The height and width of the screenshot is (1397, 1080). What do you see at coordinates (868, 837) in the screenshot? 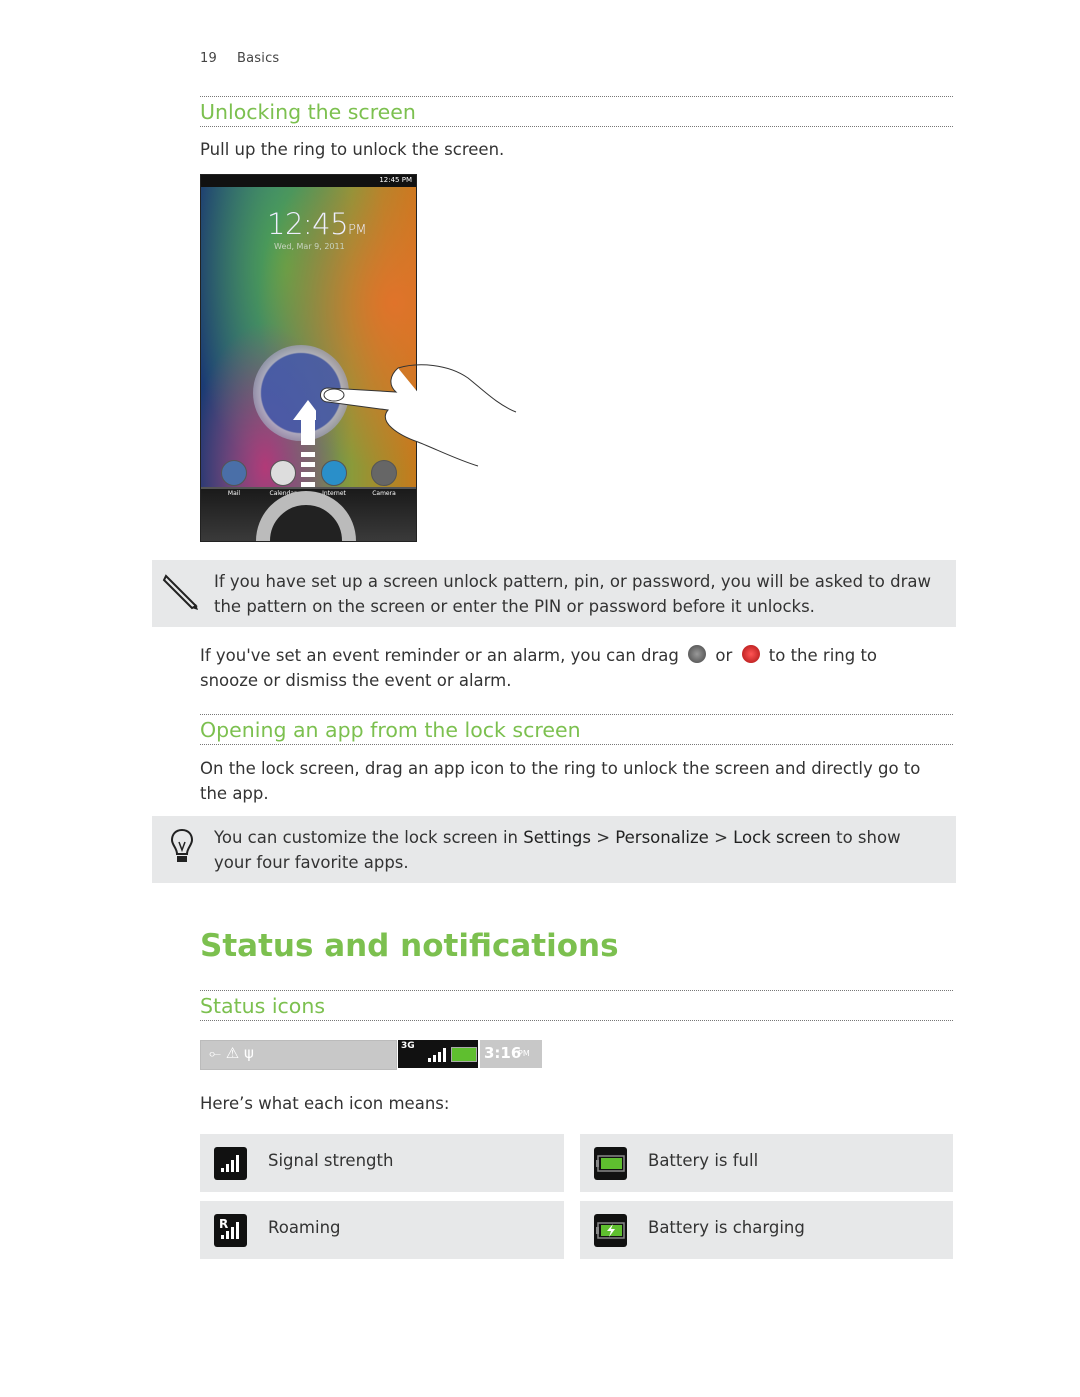
I see `tip-suffix: to show` at bounding box center [868, 837].